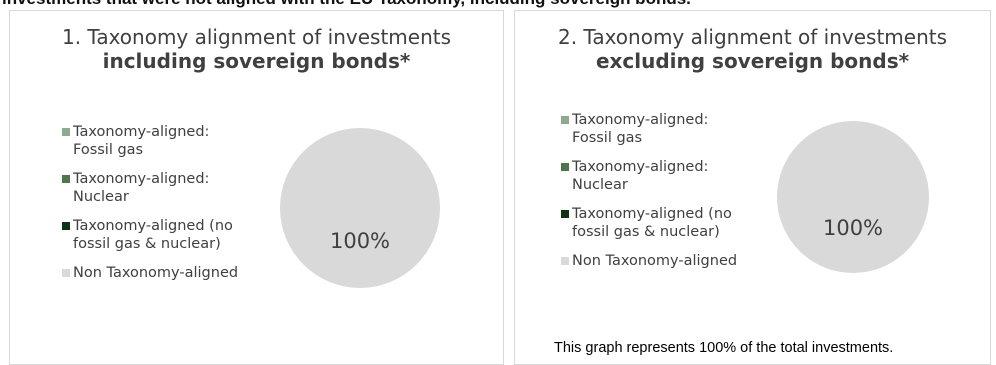 This screenshot has width=996, height=365. I want to click on chart-title-line2: excluding sovereign bonds*, so click(752, 61).